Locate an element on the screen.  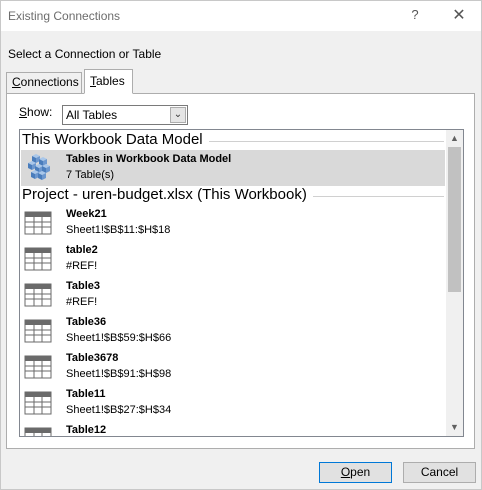
item-detail: 7 Table(s) is located at coordinates (90, 175).